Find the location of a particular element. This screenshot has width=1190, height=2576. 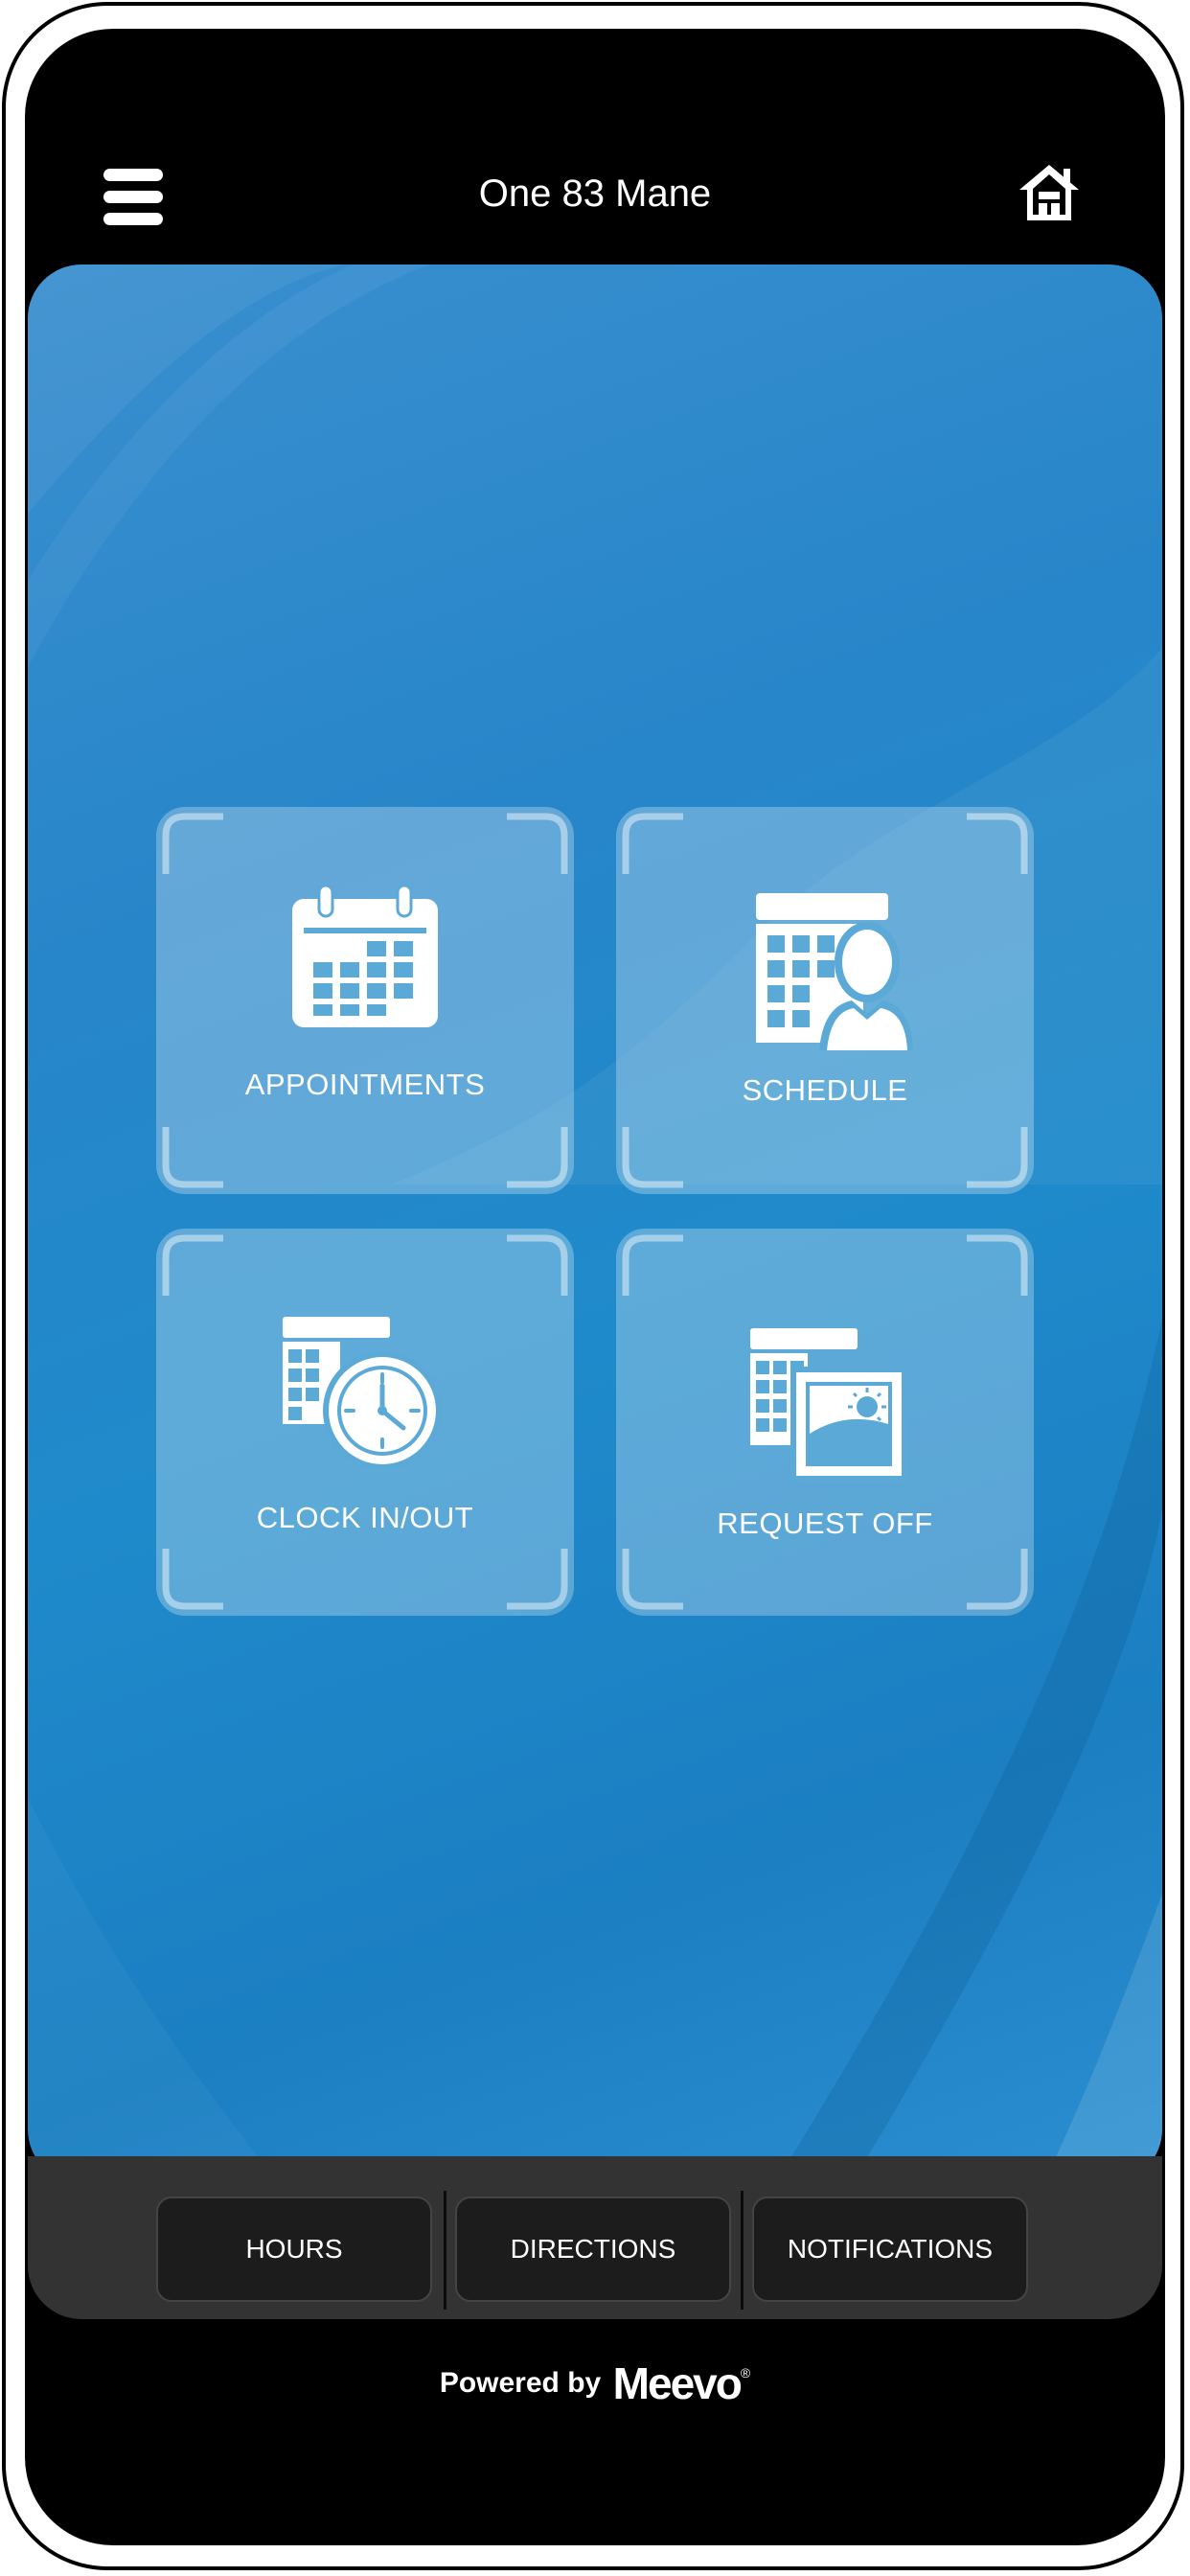

home-icon is located at coordinates (1049, 193).